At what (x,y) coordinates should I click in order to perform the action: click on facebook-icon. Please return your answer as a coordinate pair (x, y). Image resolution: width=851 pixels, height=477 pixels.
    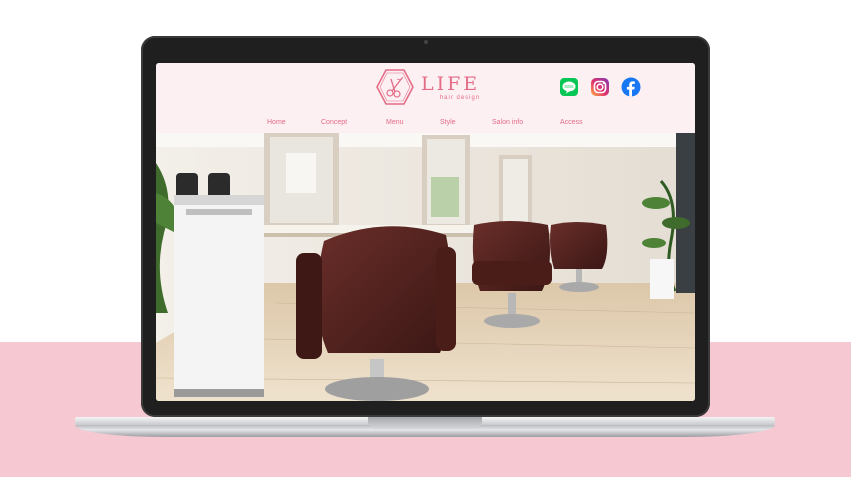
    Looking at the image, I should click on (631, 87).